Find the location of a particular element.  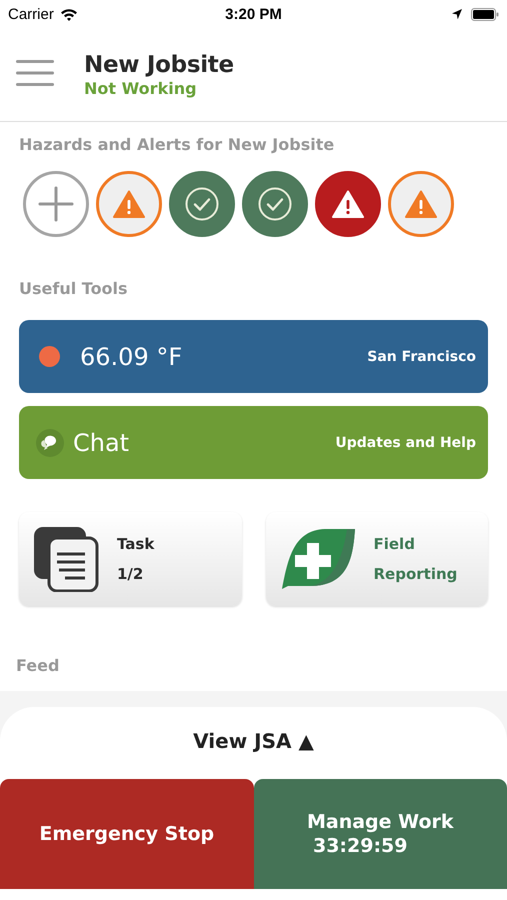

tile-label: Field Reporting is located at coordinates (416, 559).